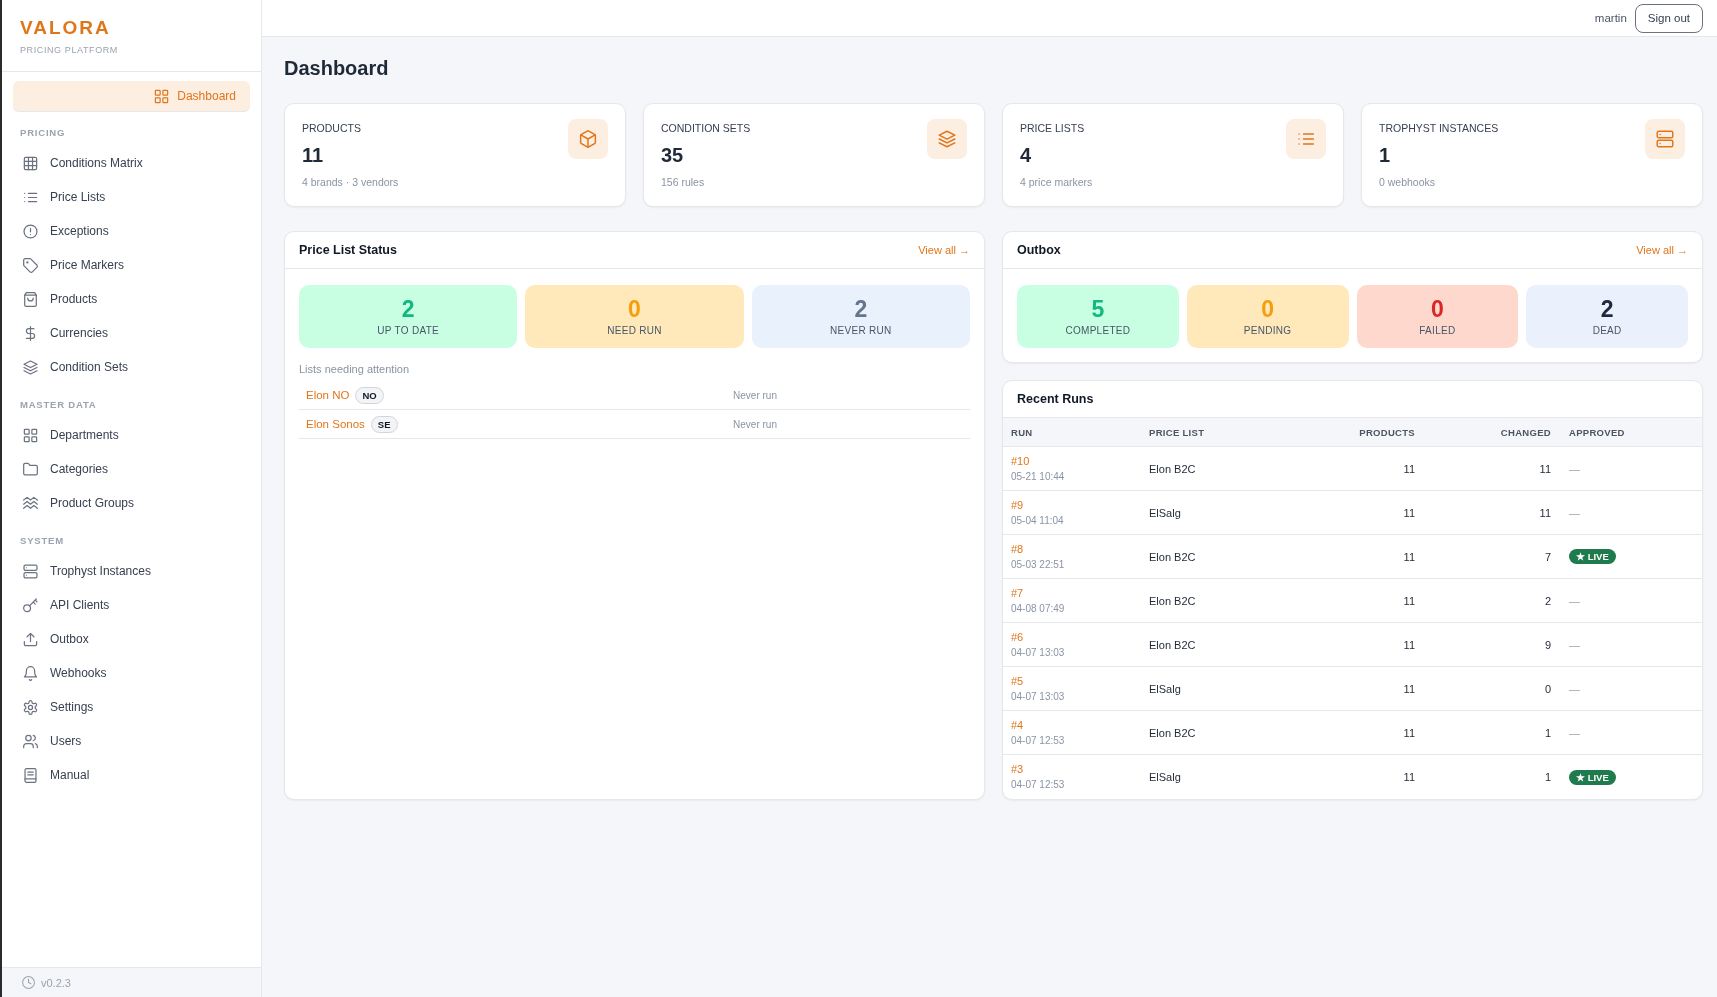 This screenshot has width=1717, height=997. Describe the element at coordinates (1052, 128) in the screenshot. I see `stat-label: PRICE LISTS` at that location.